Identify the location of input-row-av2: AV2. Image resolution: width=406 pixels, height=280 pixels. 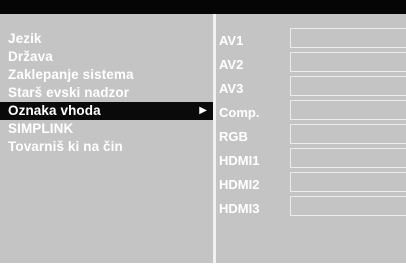
(311, 64).